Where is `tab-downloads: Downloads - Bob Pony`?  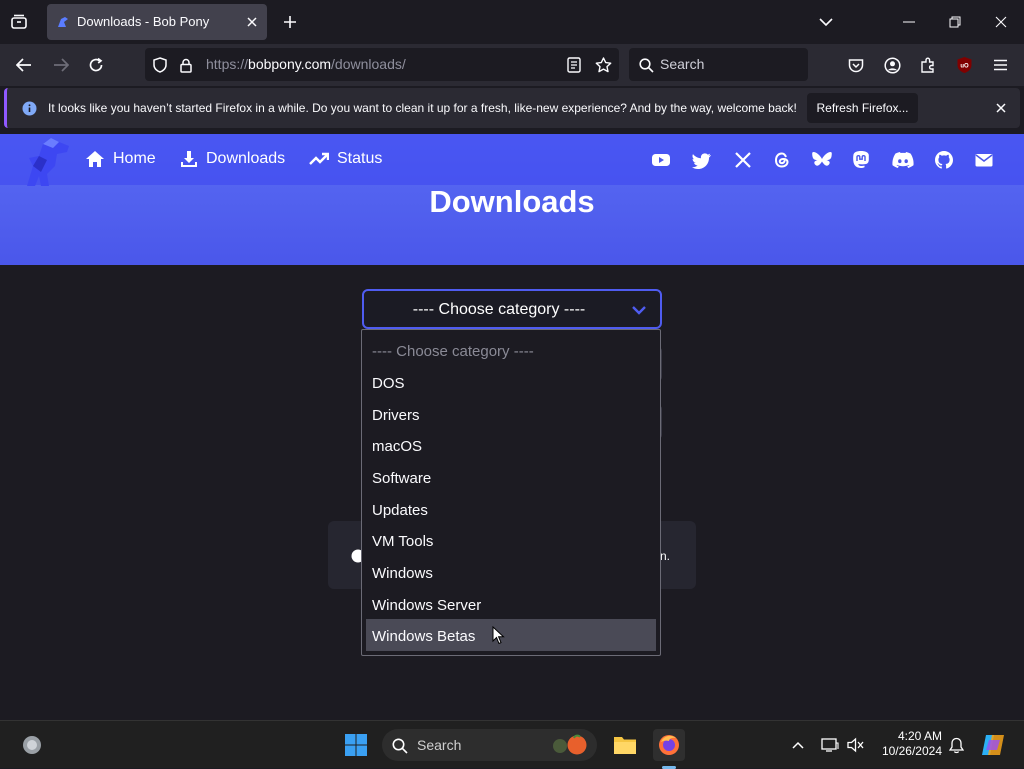 tab-downloads: Downloads - Bob Pony is located at coordinates (157, 22).